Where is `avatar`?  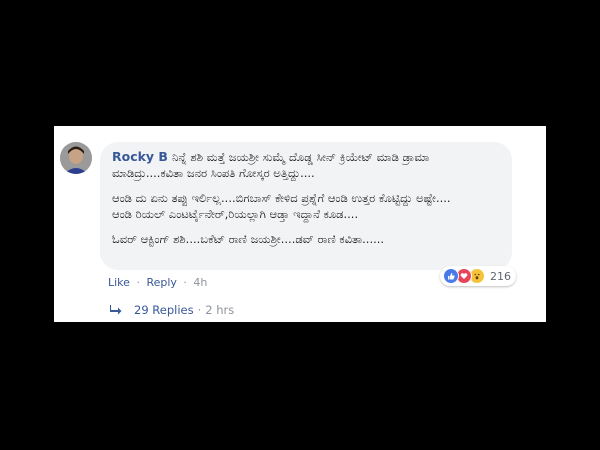
avatar is located at coordinates (76, 158).